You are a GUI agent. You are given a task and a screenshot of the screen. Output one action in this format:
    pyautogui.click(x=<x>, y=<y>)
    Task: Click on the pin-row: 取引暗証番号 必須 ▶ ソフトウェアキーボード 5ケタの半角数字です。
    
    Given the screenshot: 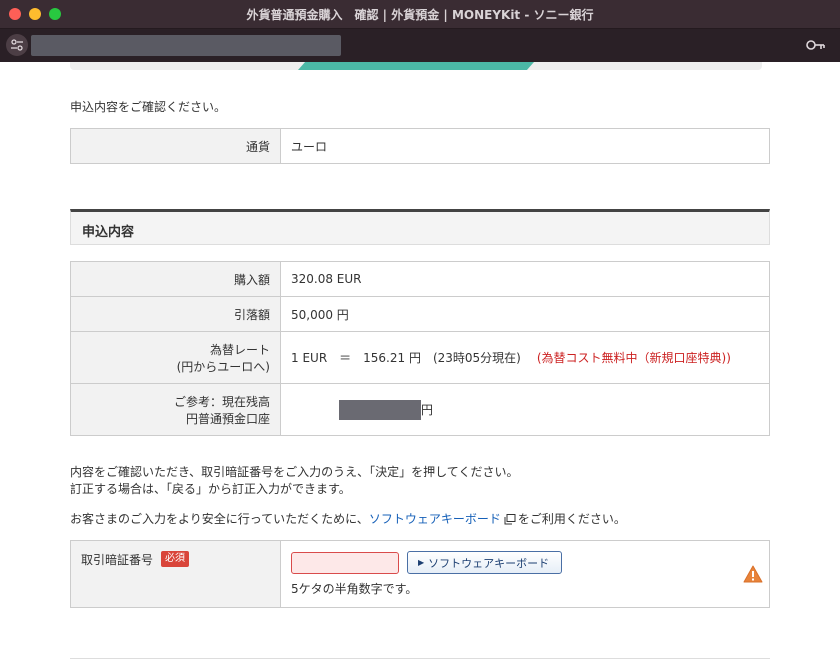 What is the action you would take?
    pyautogui.click(x=420, y=574)
    